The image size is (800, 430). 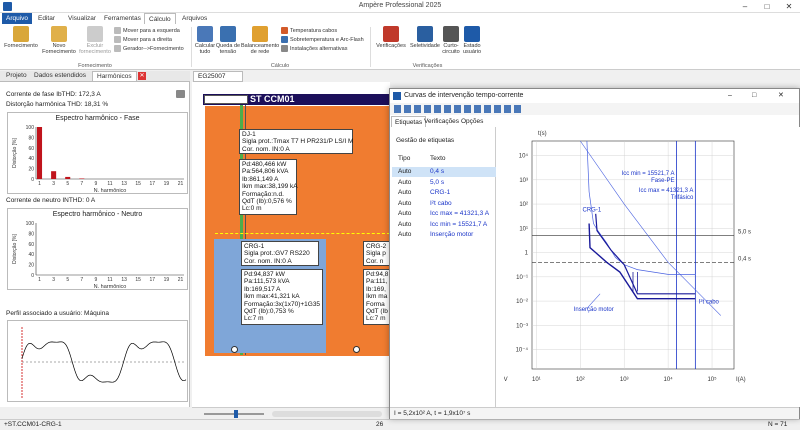 I want to click on estado-usuario-button: Estado usuário, so click(x=472, y=40).